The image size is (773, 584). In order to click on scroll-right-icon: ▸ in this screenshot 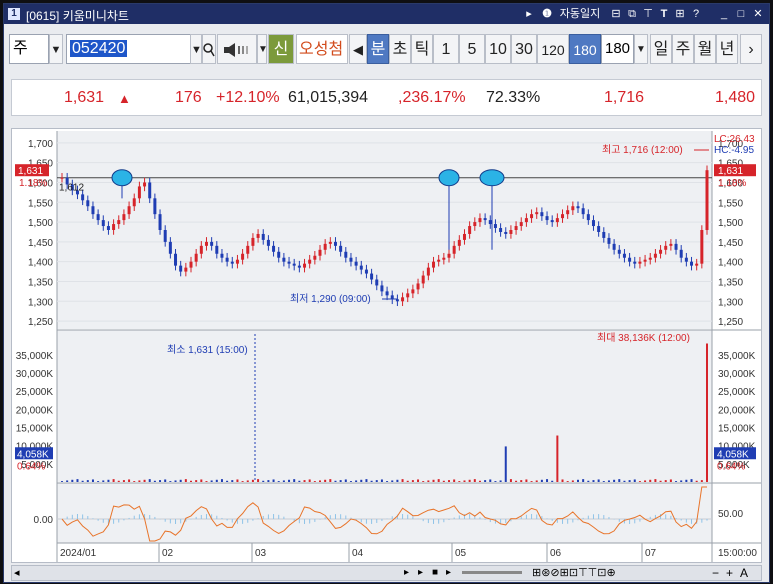, I will do `click(406, 572)`.